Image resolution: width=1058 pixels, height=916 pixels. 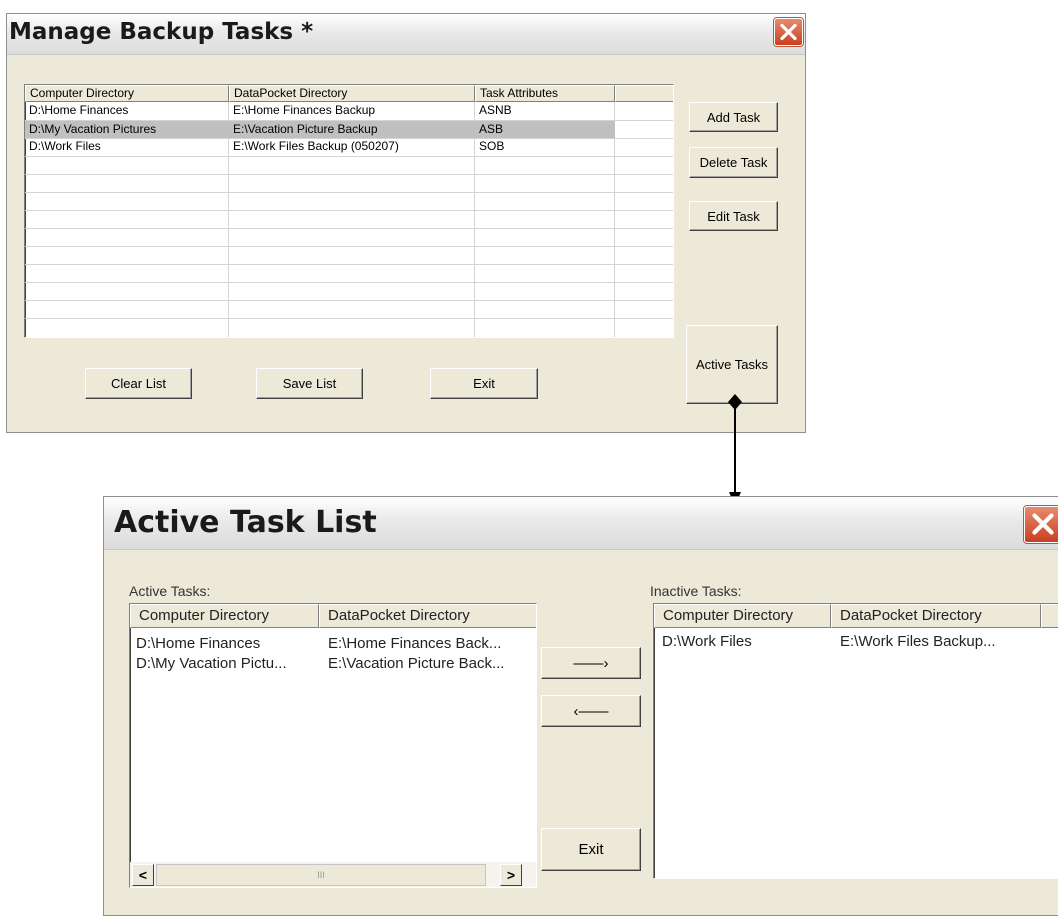 I want to click on active-tasks-label: Active Tasks:, so click(x=170, y=591).